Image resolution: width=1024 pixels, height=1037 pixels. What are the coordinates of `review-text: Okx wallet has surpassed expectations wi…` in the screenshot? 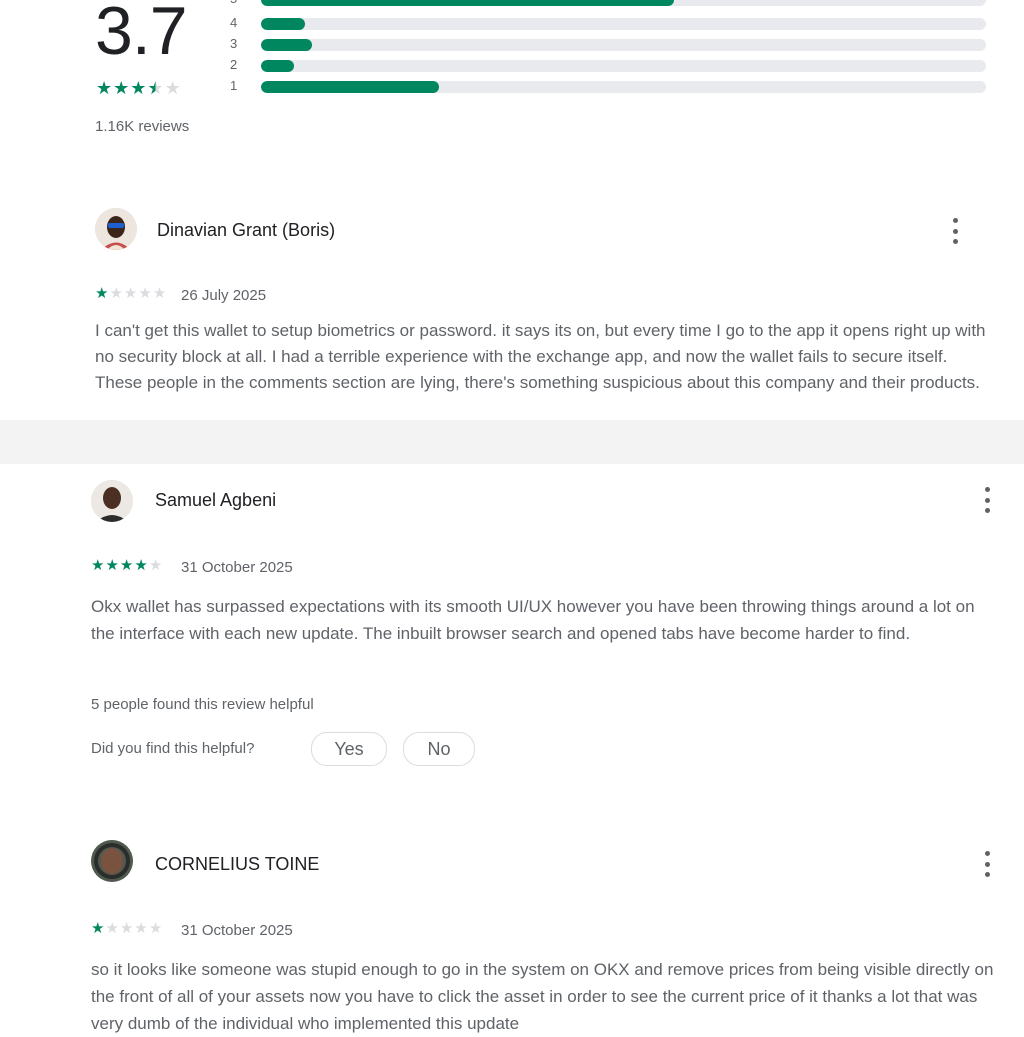 It's located at (533, 620).